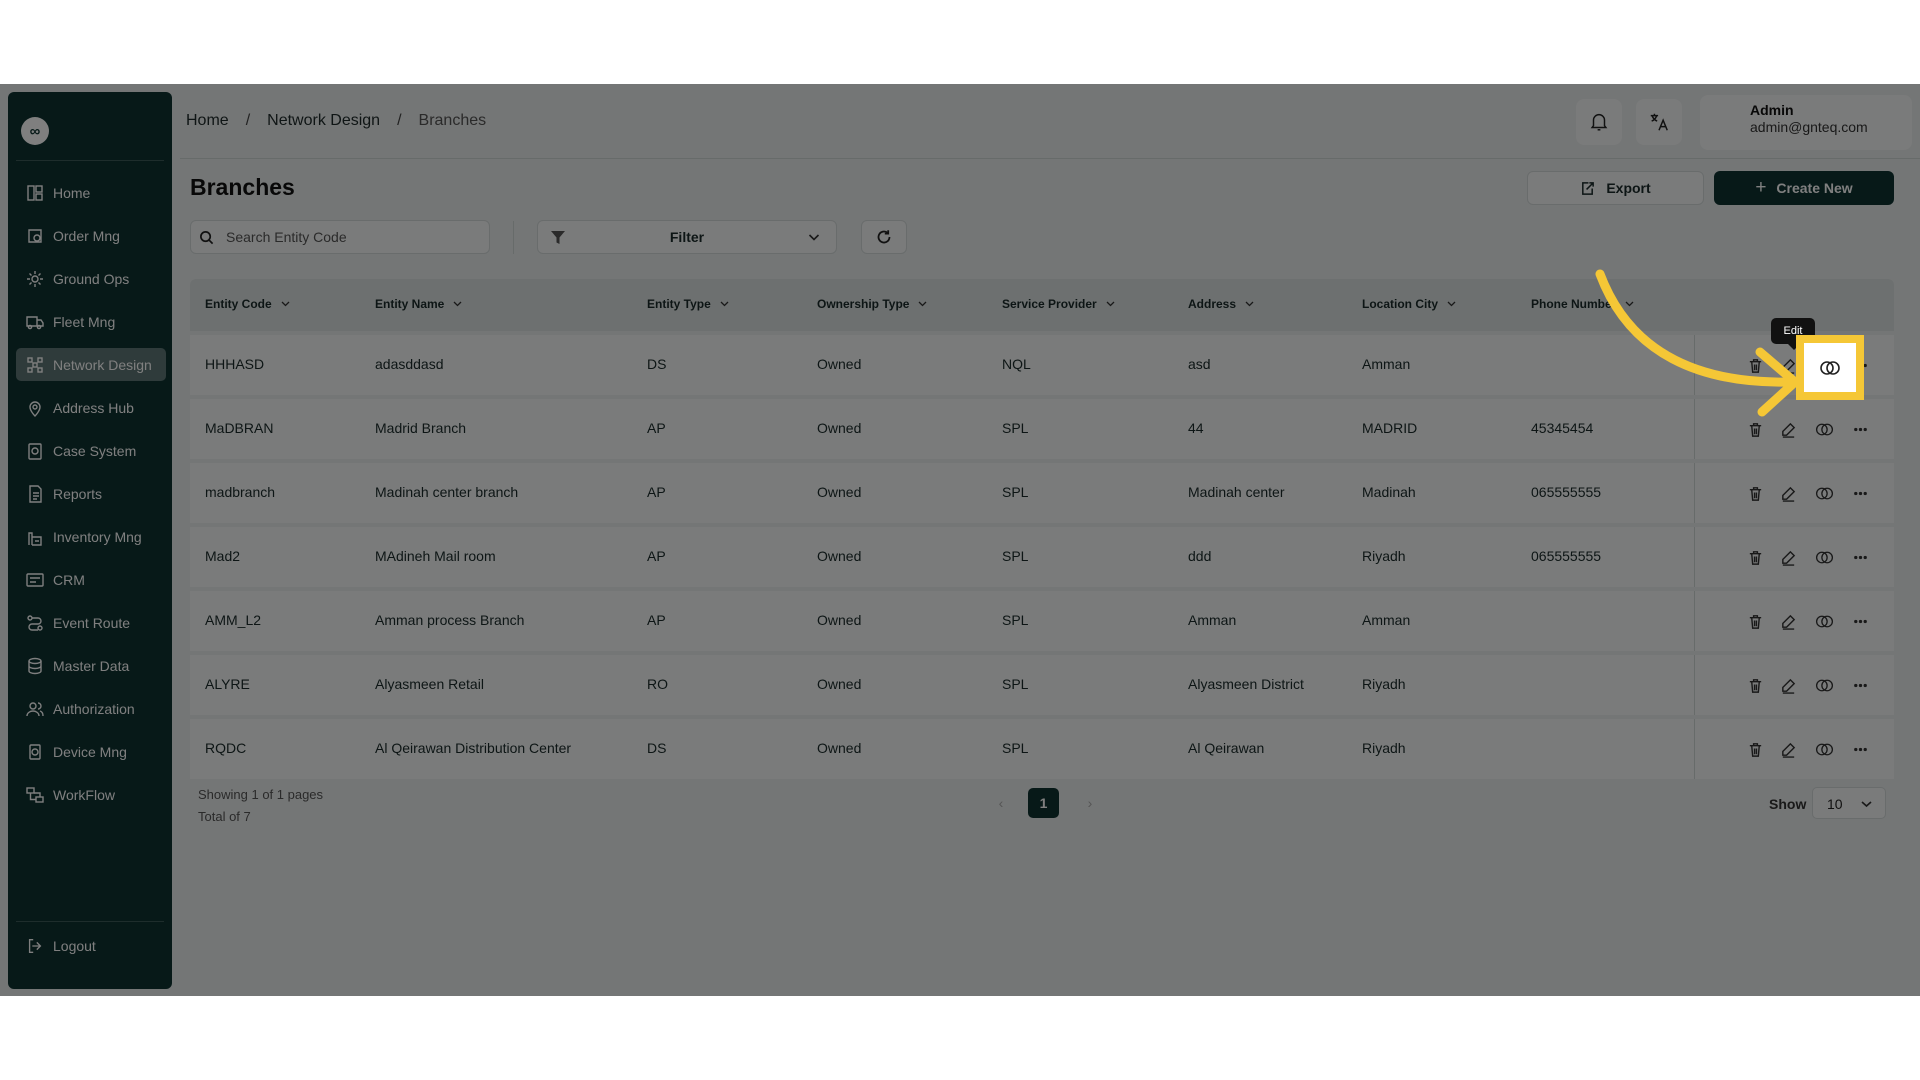  Describe the element at coordinates (1659, 122) in the screenshot. I see `language-button` at that location.